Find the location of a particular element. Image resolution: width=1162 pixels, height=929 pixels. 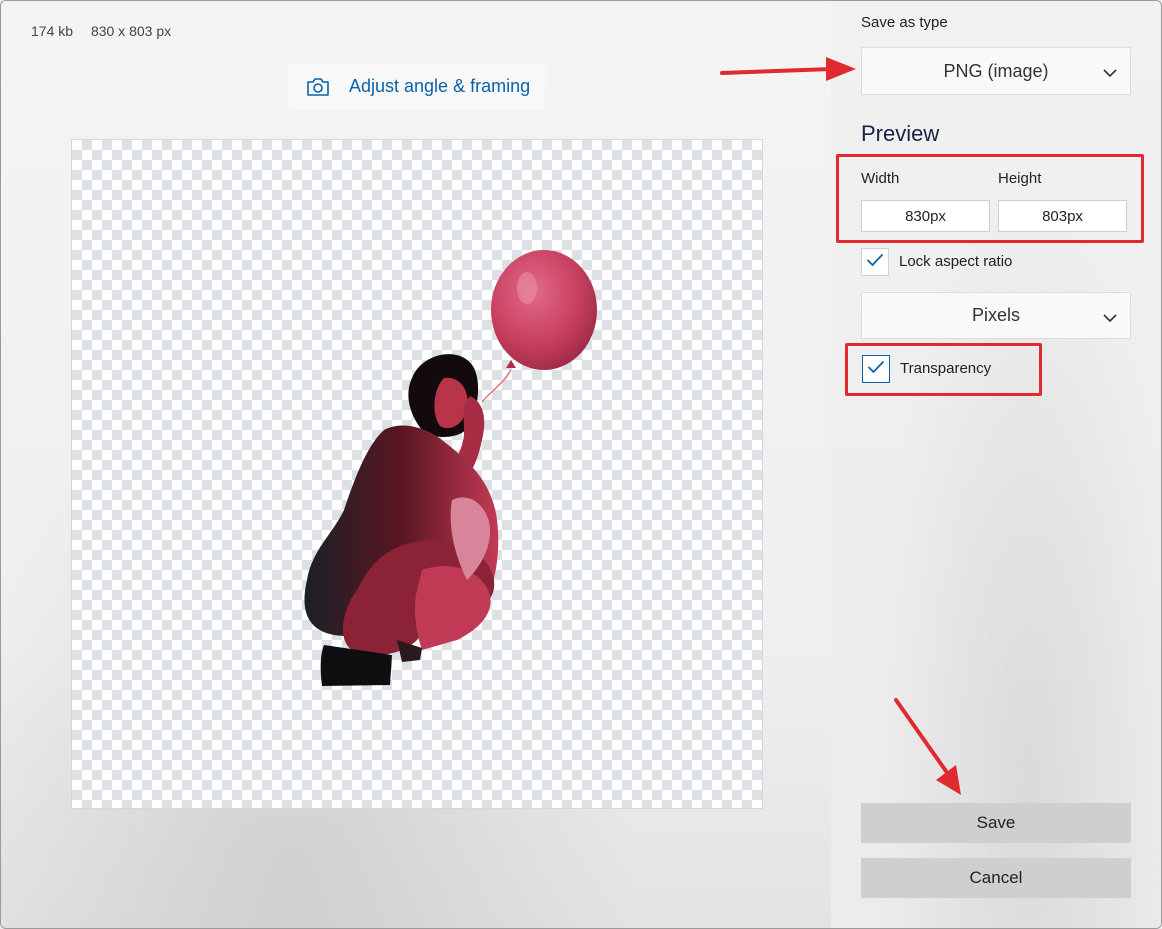

file-type-value: PNG (image) is located at coordinates (996, 70).